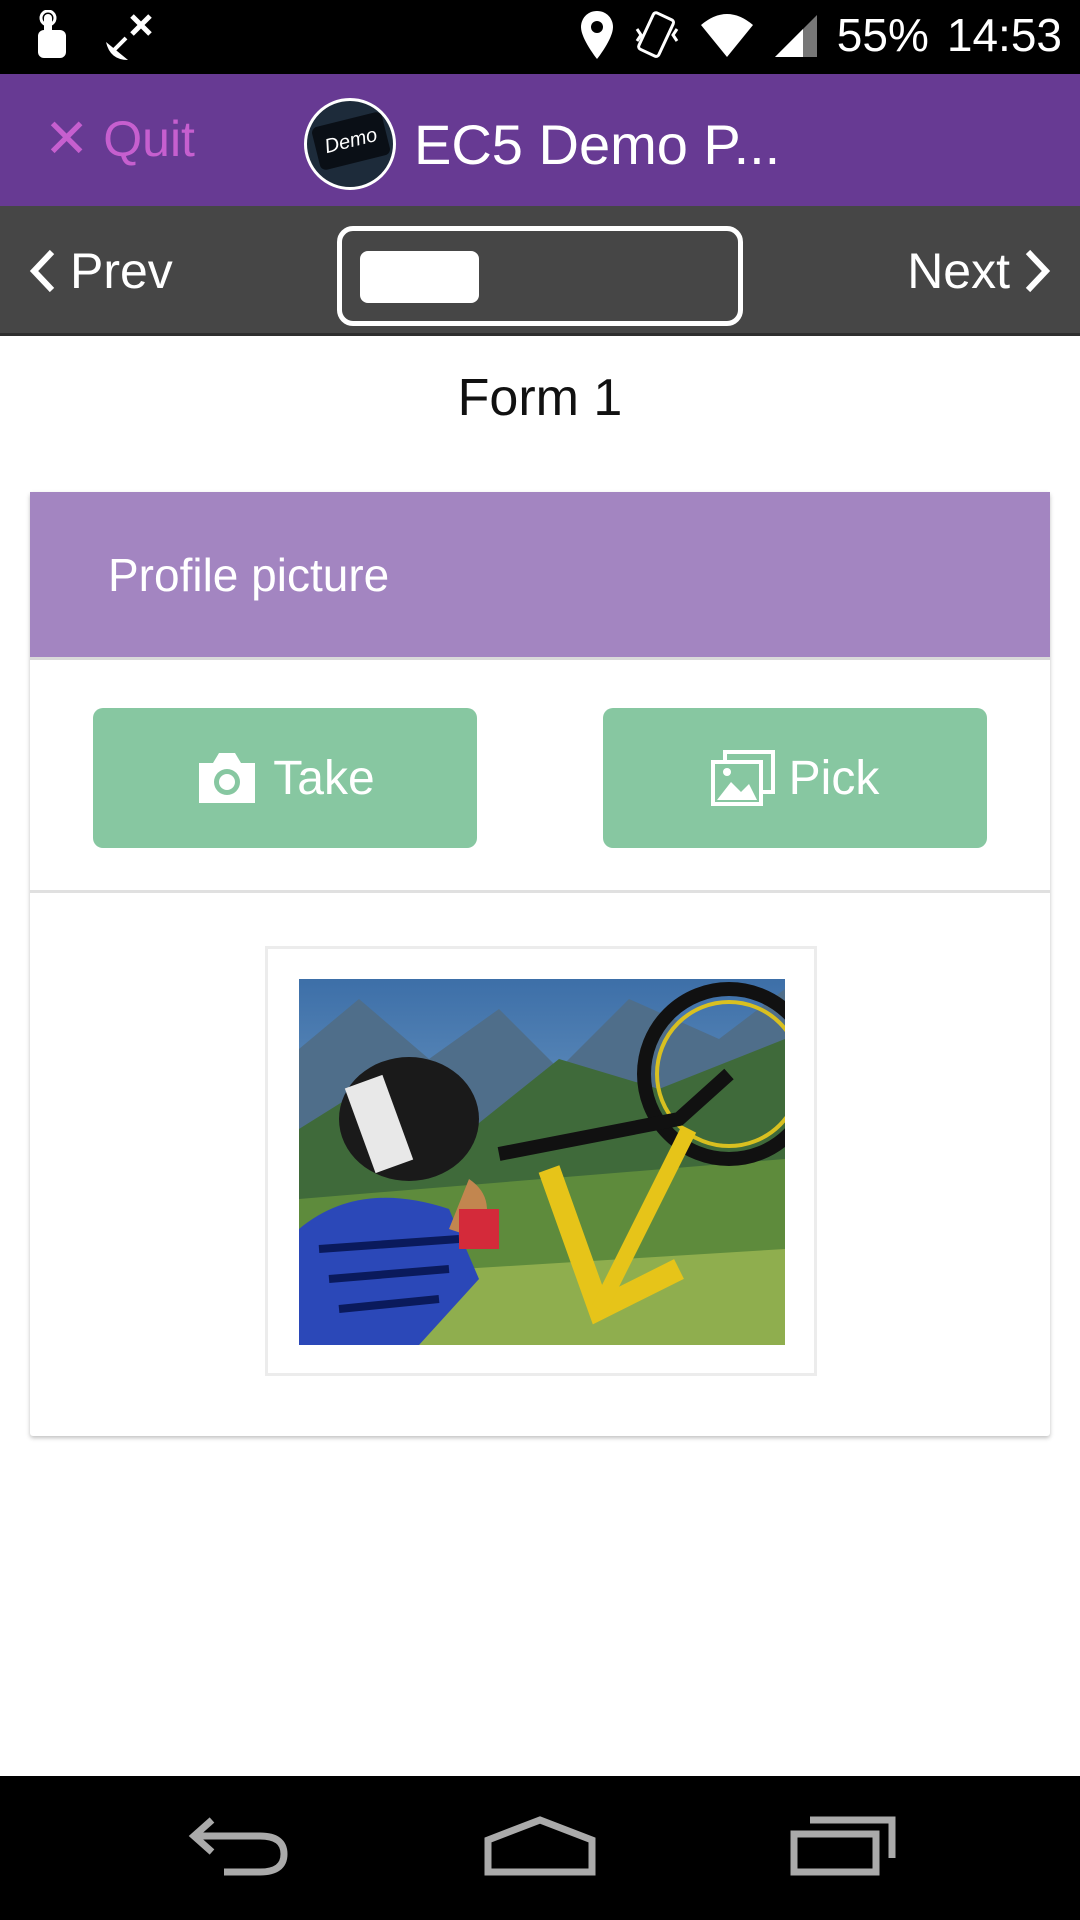 This screenshot has width=1080, height=1920. What do you see at coordinates (742, 778) in the screenshot?
I see `gallery-icon` at bounding box center [742, 778].